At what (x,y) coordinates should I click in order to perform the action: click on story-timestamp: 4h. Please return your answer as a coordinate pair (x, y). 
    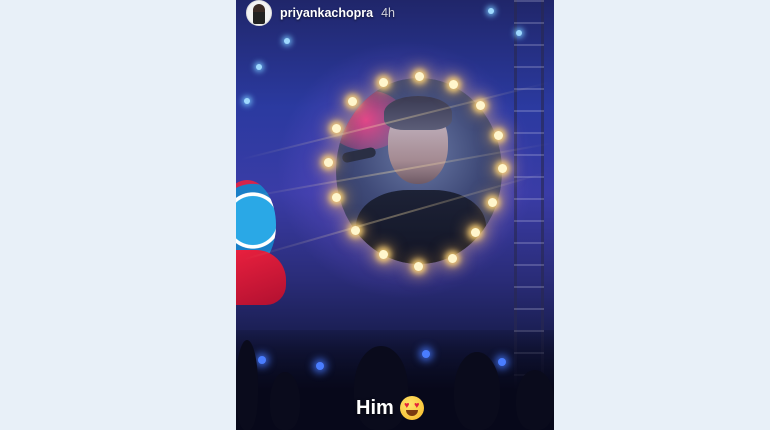
    Looking at the image, I should click on (388, 13).